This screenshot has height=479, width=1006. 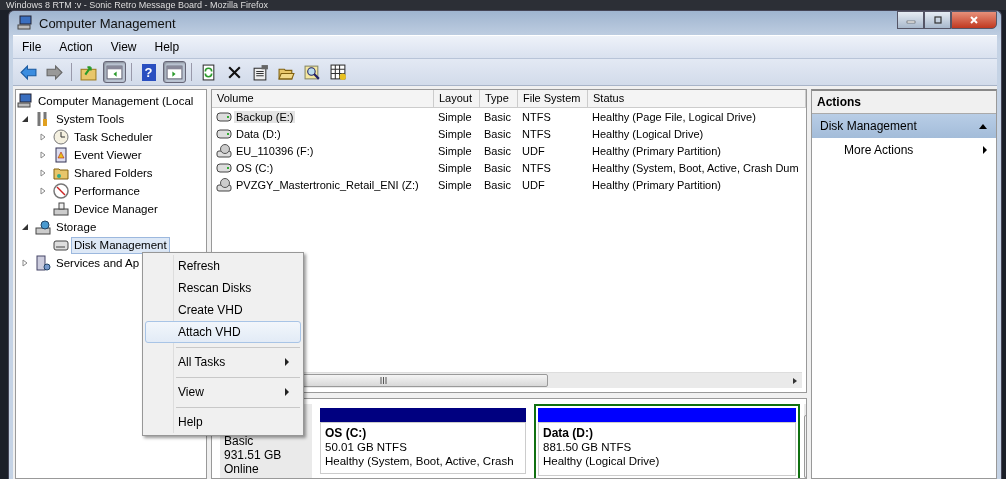 I want to click on context-menu-item: View, so click(x=223, y=388).